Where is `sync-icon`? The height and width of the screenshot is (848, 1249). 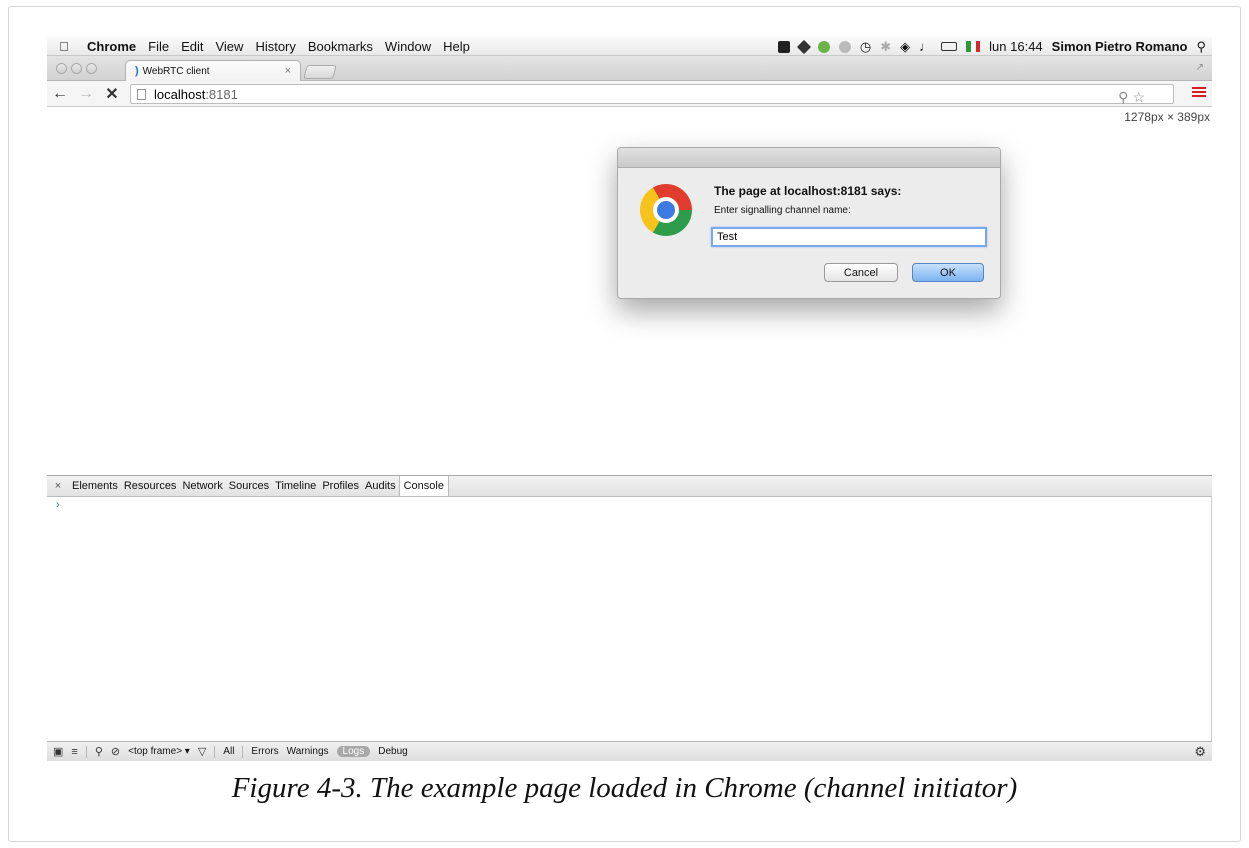 sync-icon is located at coordinates (823, 46).